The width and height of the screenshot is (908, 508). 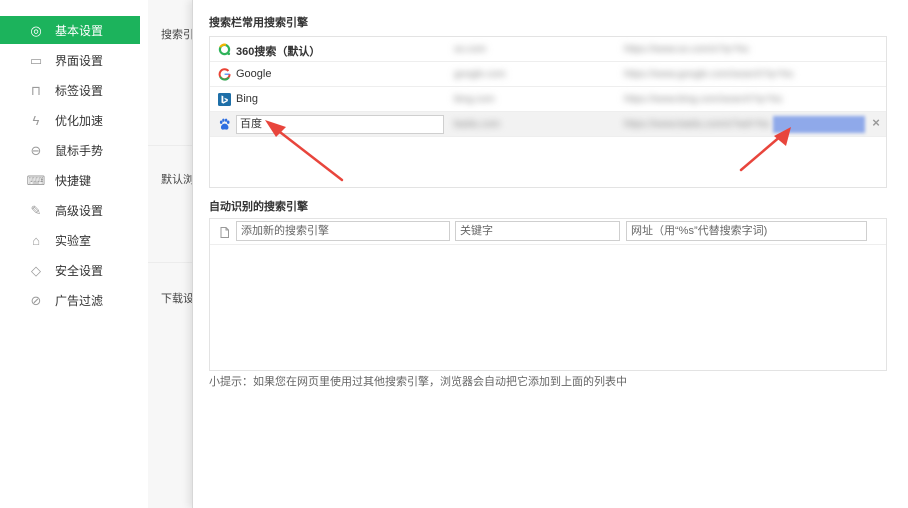 What do you see at coordinates (876, 122) in the screenshot?
I see `delete-engine-button: ×` at bounding box center [876, 122].